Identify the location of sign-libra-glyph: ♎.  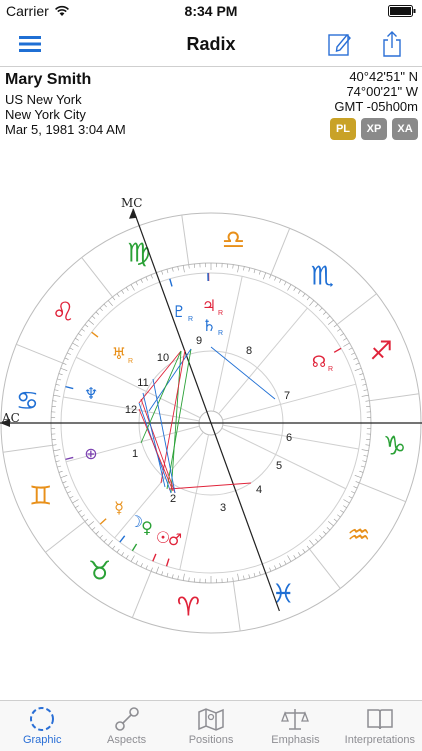
(233, 240).